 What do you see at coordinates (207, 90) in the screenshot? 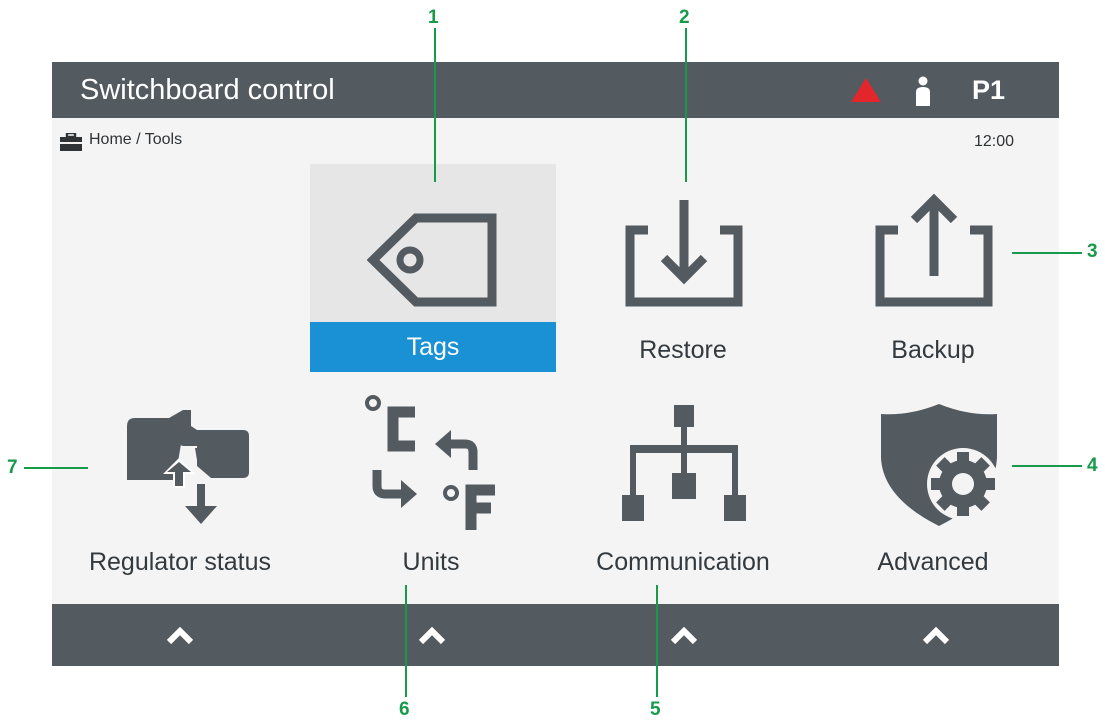
I see `page-title: Switchboard control` at bounding box center [207, 90].